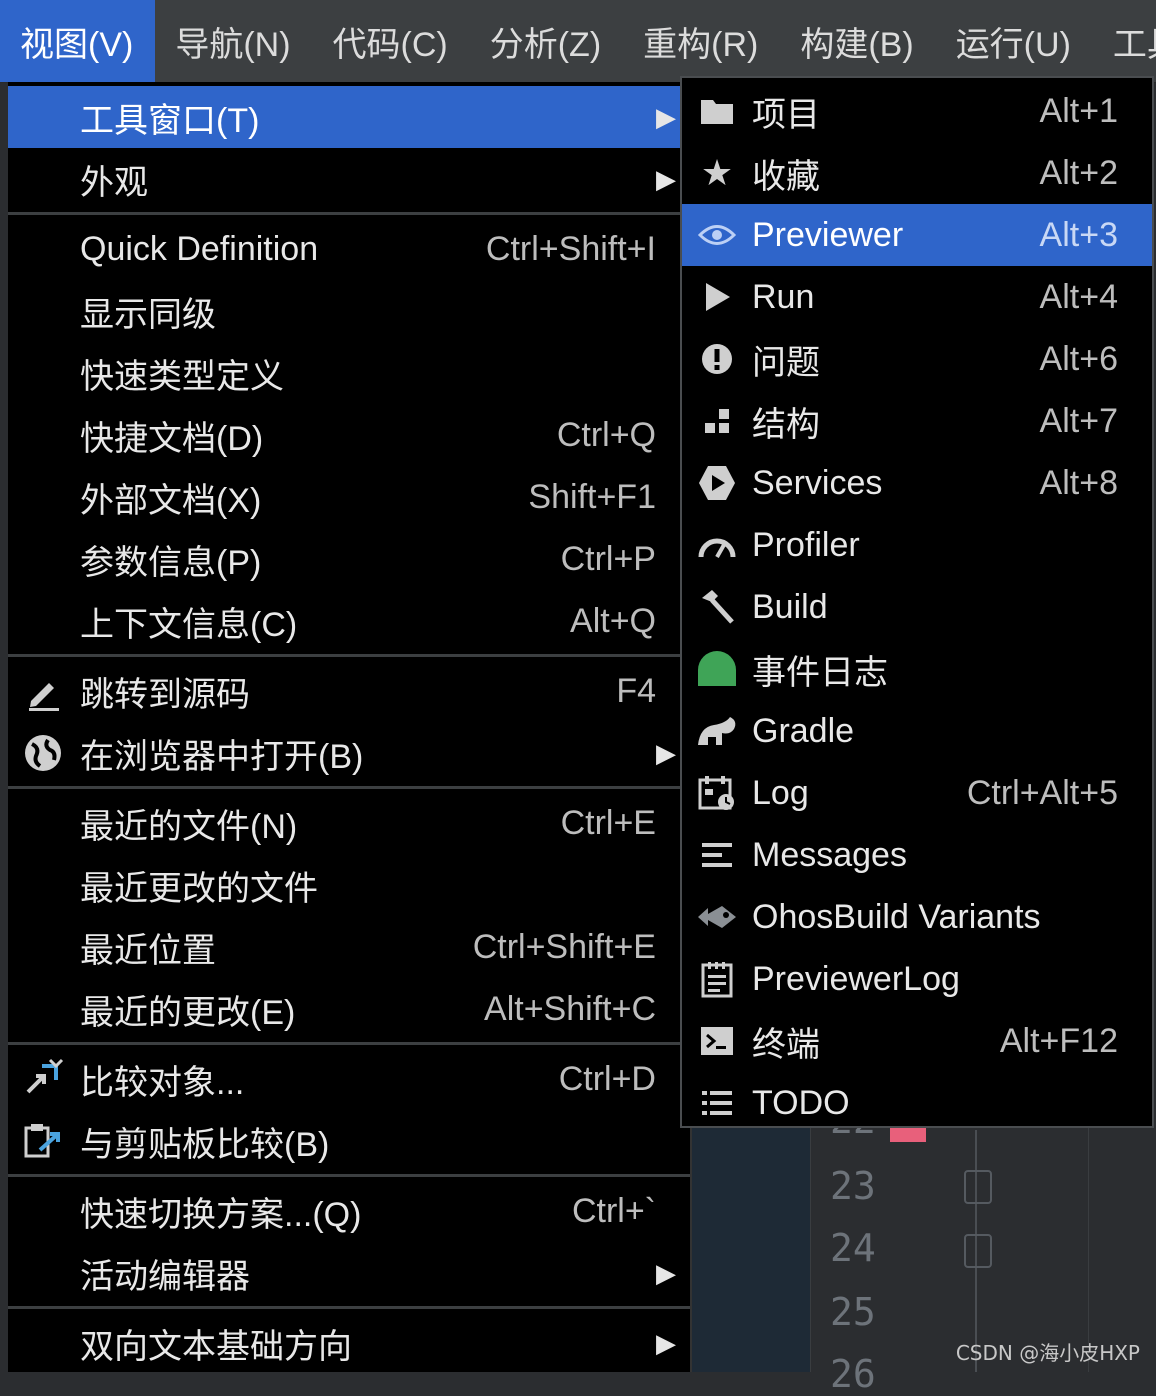  Describe the element at coordinates (349, 179) in the screenshot. I see `menu-item-appearance: 外观 ▶` at that location.